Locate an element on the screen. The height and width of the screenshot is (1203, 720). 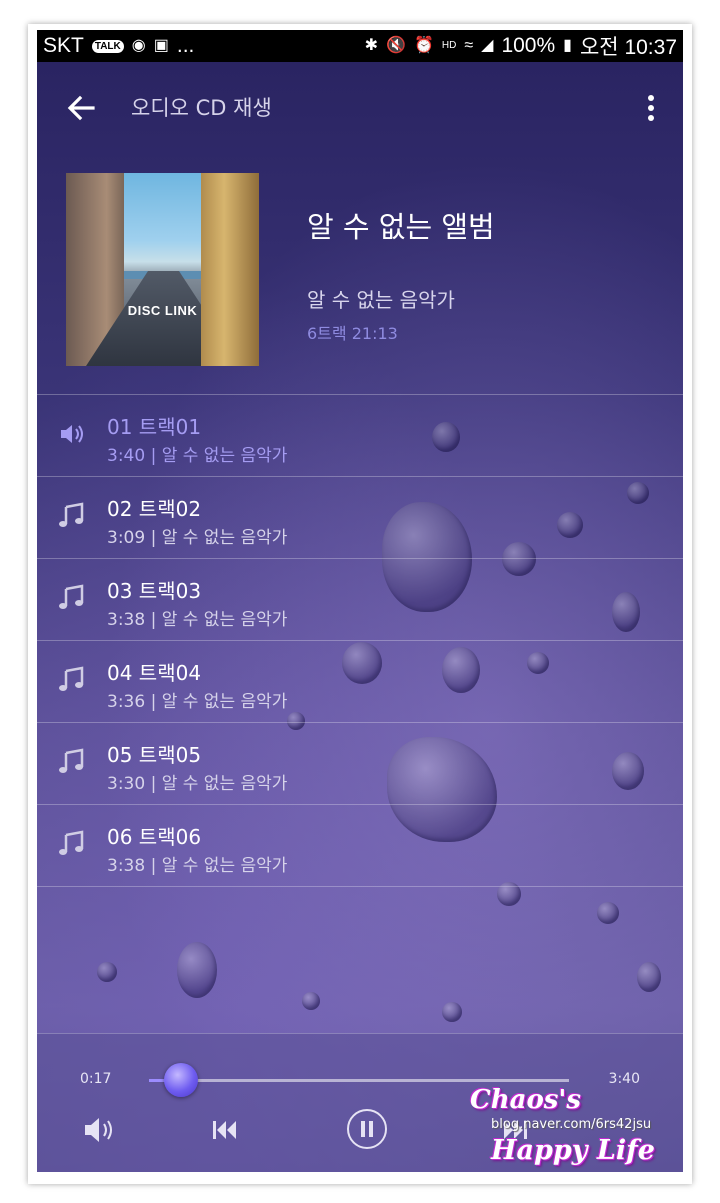
hd-voice-icon: HD is located at coordinates (449, 45).